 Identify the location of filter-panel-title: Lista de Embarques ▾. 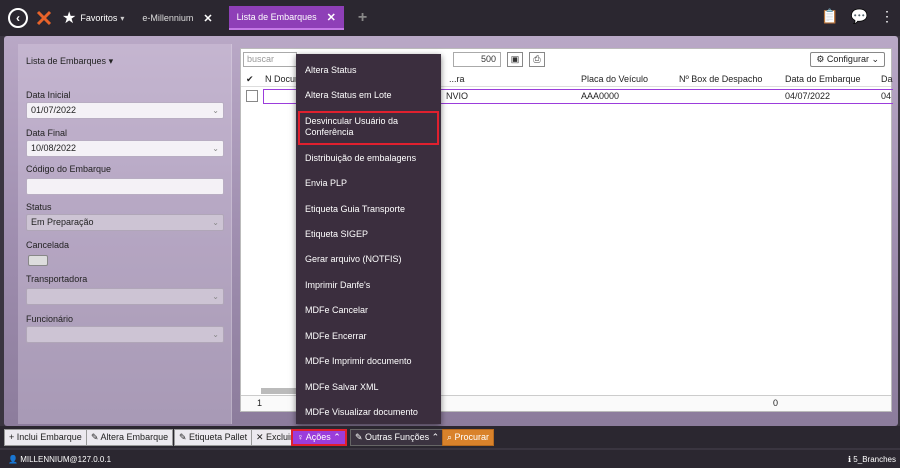
(69, 61).